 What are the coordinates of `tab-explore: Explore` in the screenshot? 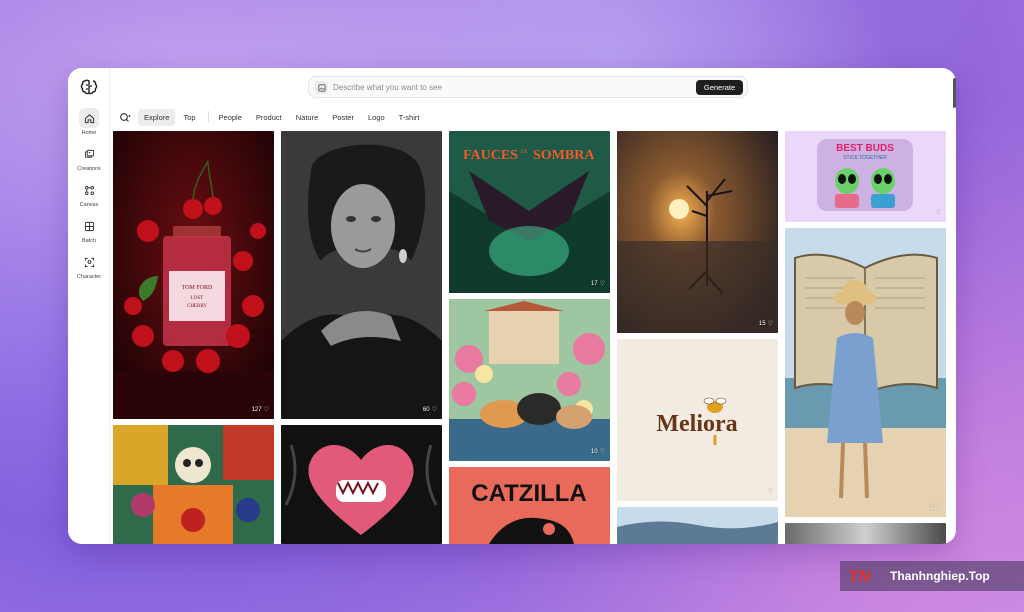 It's located at (157, 117).